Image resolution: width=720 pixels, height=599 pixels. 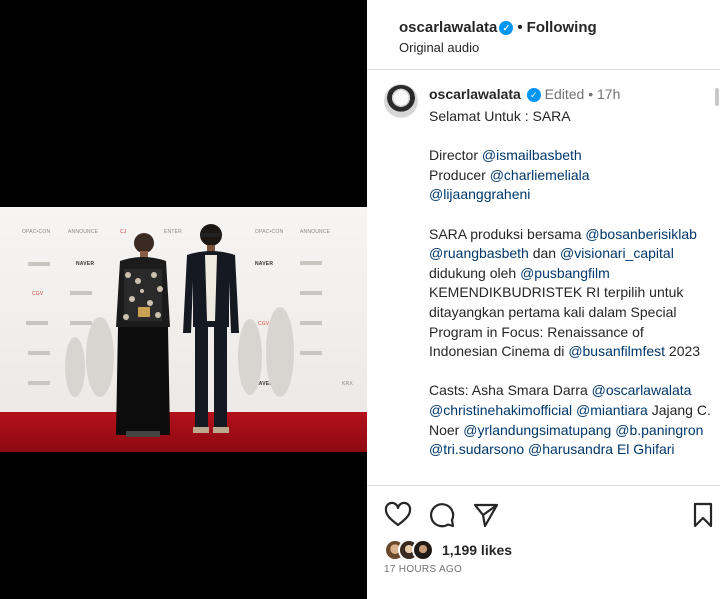 I want to click on save-icon, so click(x=703, y=515).